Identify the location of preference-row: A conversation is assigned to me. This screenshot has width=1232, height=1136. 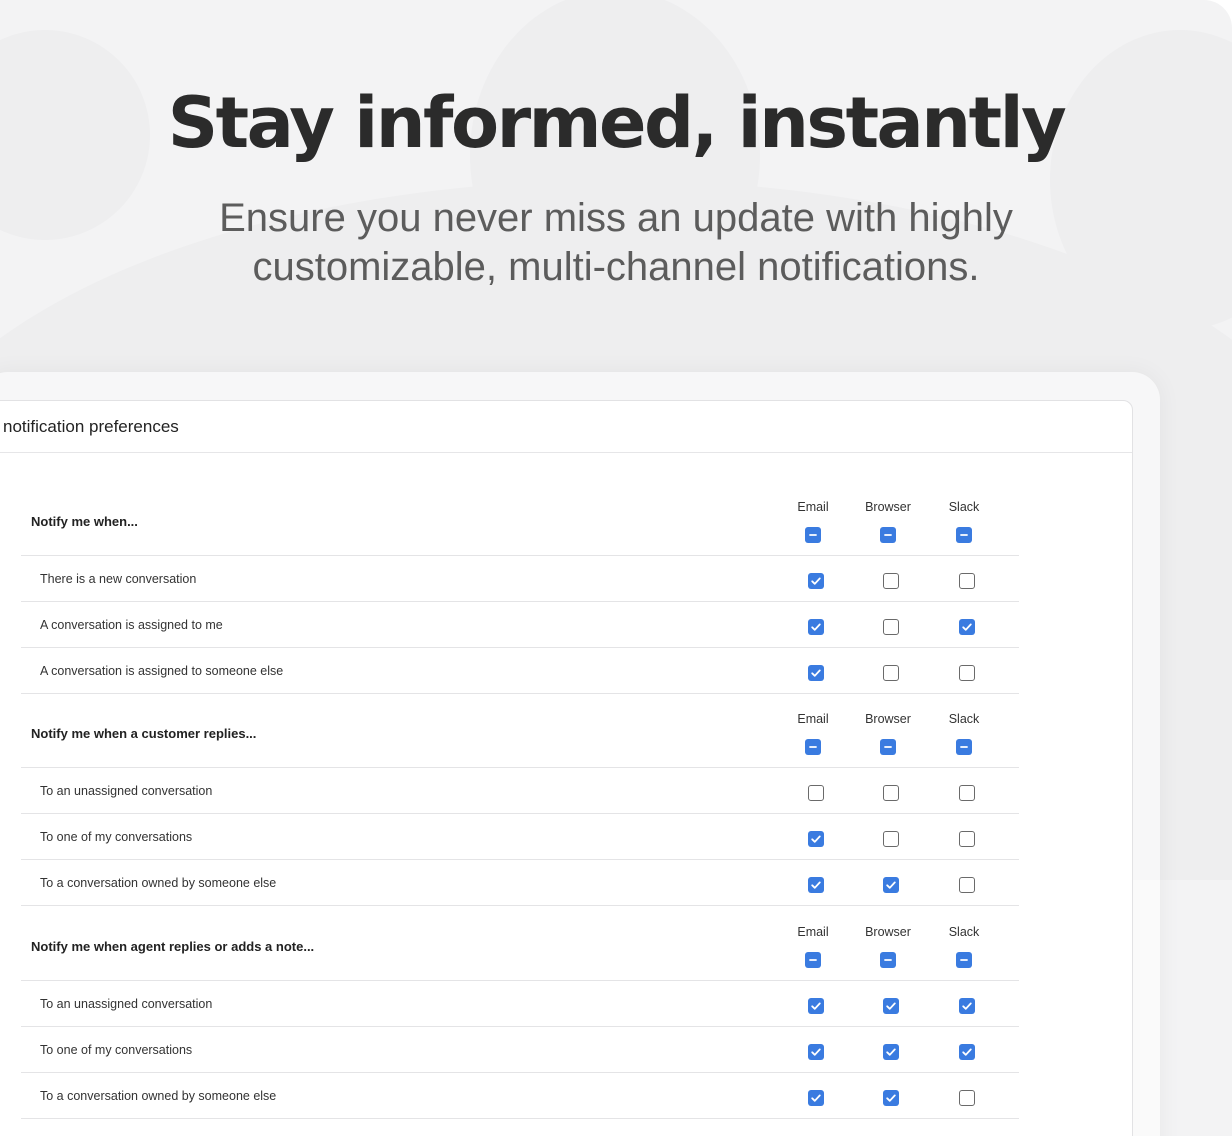
(520, 625).